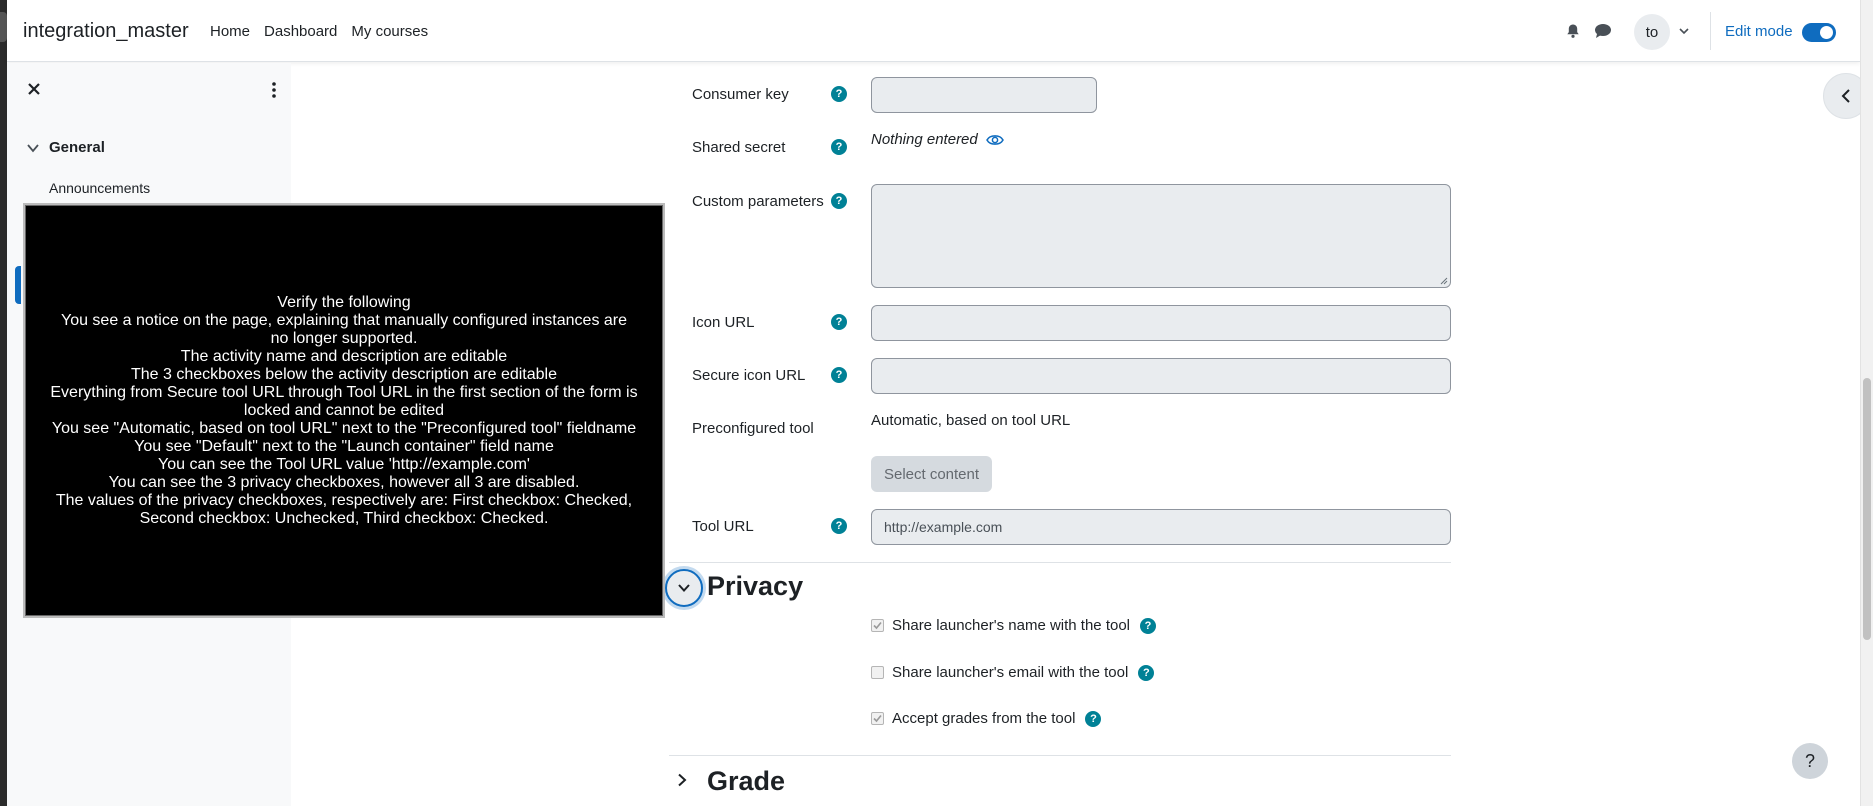 This screenshot has height=806, width=1873. What do you see at coordinates (1161, 323) in the screenshot?
I see `icon-url-input` at bounding box center [1161, 323].